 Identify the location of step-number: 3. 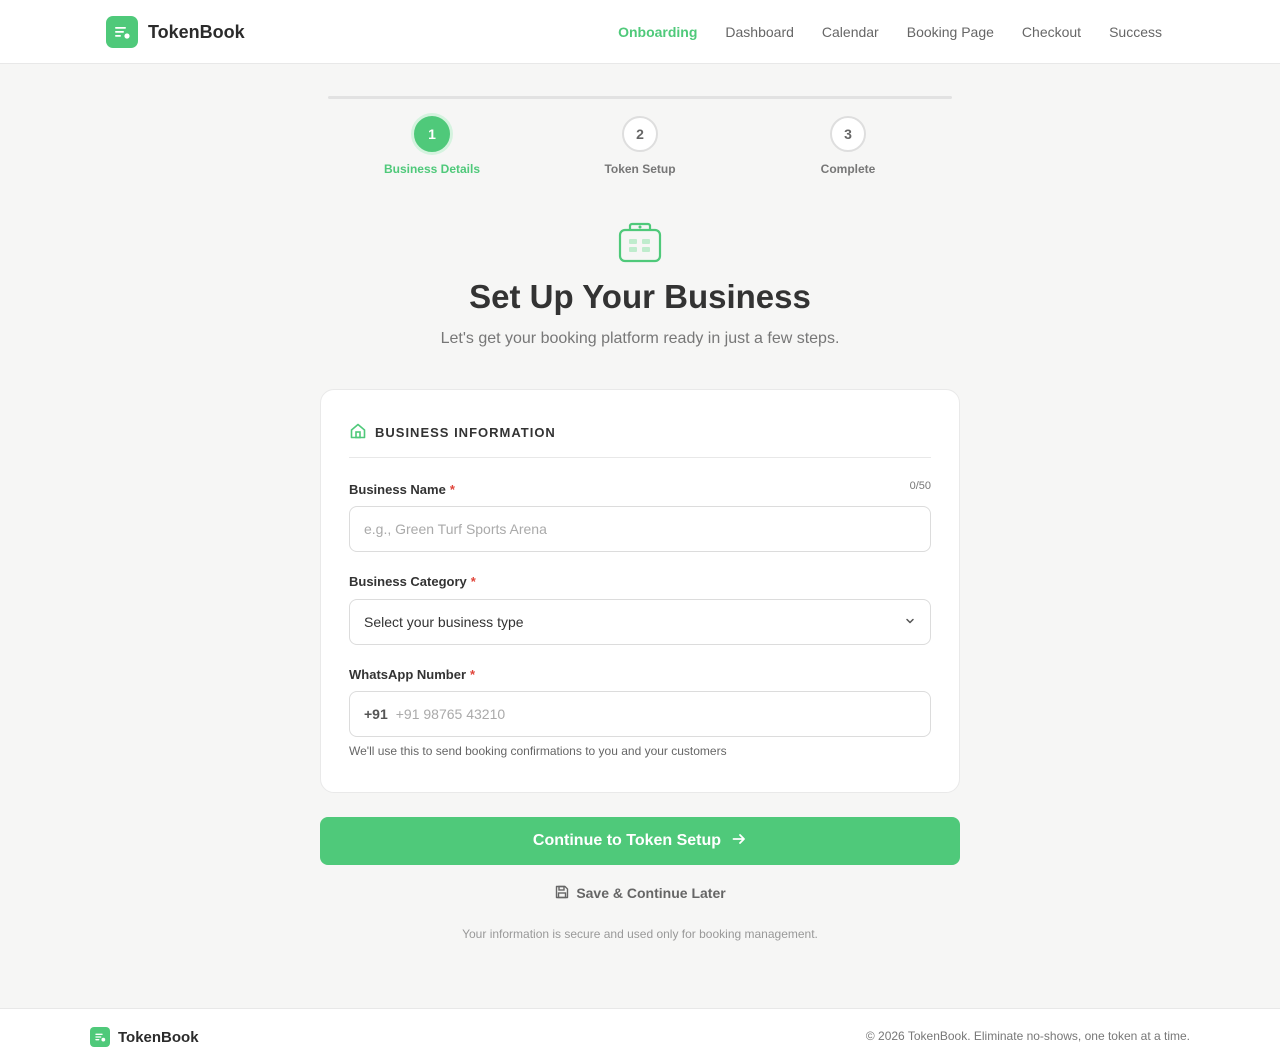
(848, 134).